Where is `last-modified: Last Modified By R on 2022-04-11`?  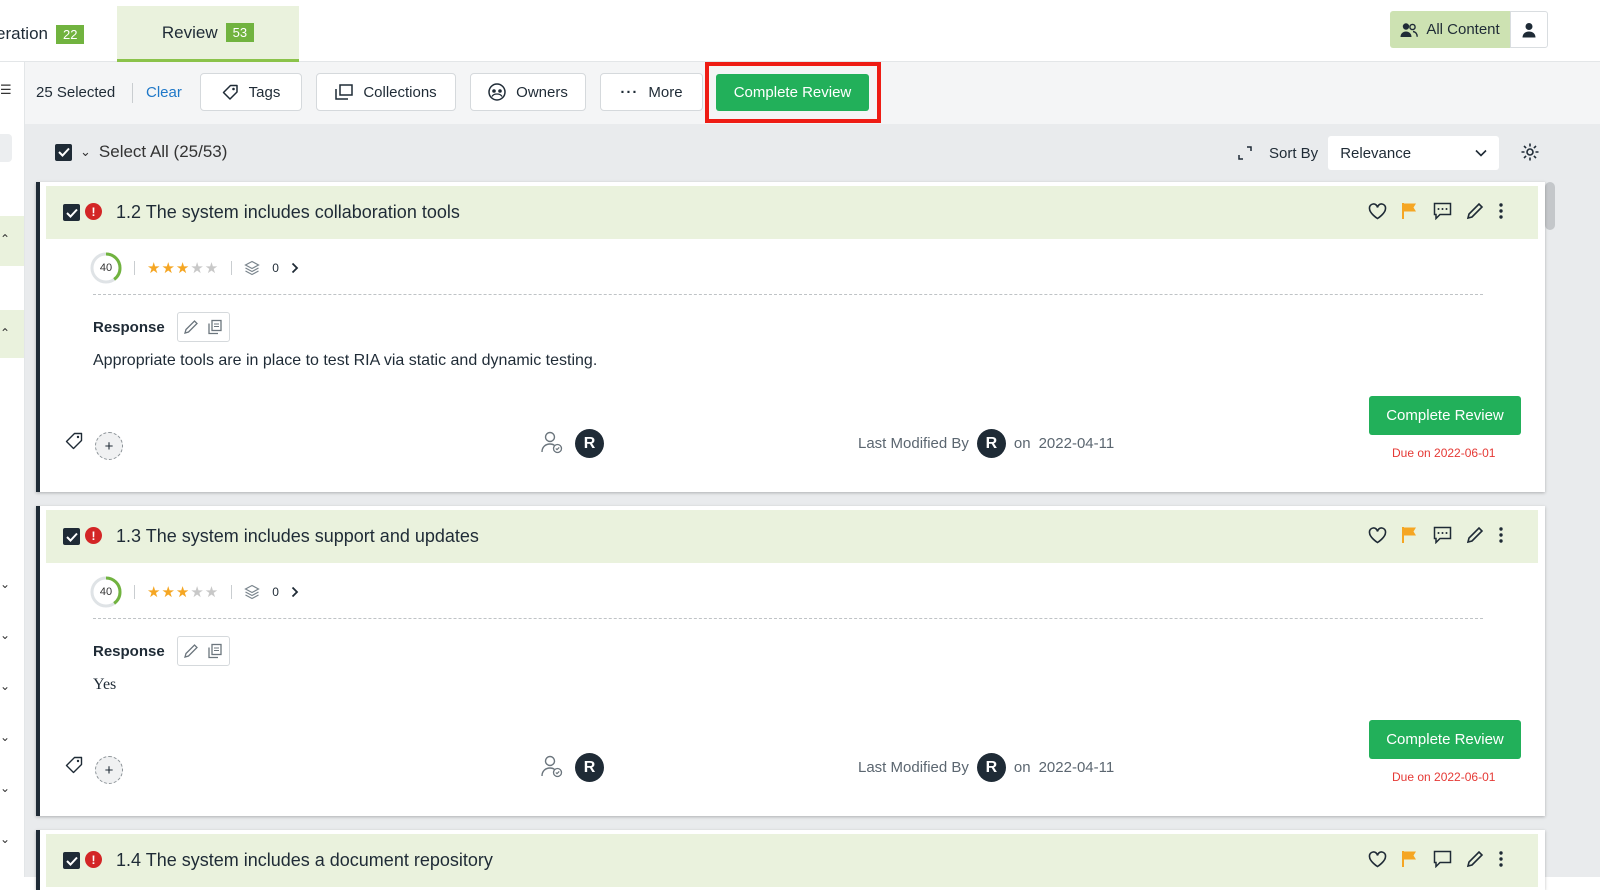
last-modified: Last Modified By R on 2022-04-11 is located at coordinates (986, 443).